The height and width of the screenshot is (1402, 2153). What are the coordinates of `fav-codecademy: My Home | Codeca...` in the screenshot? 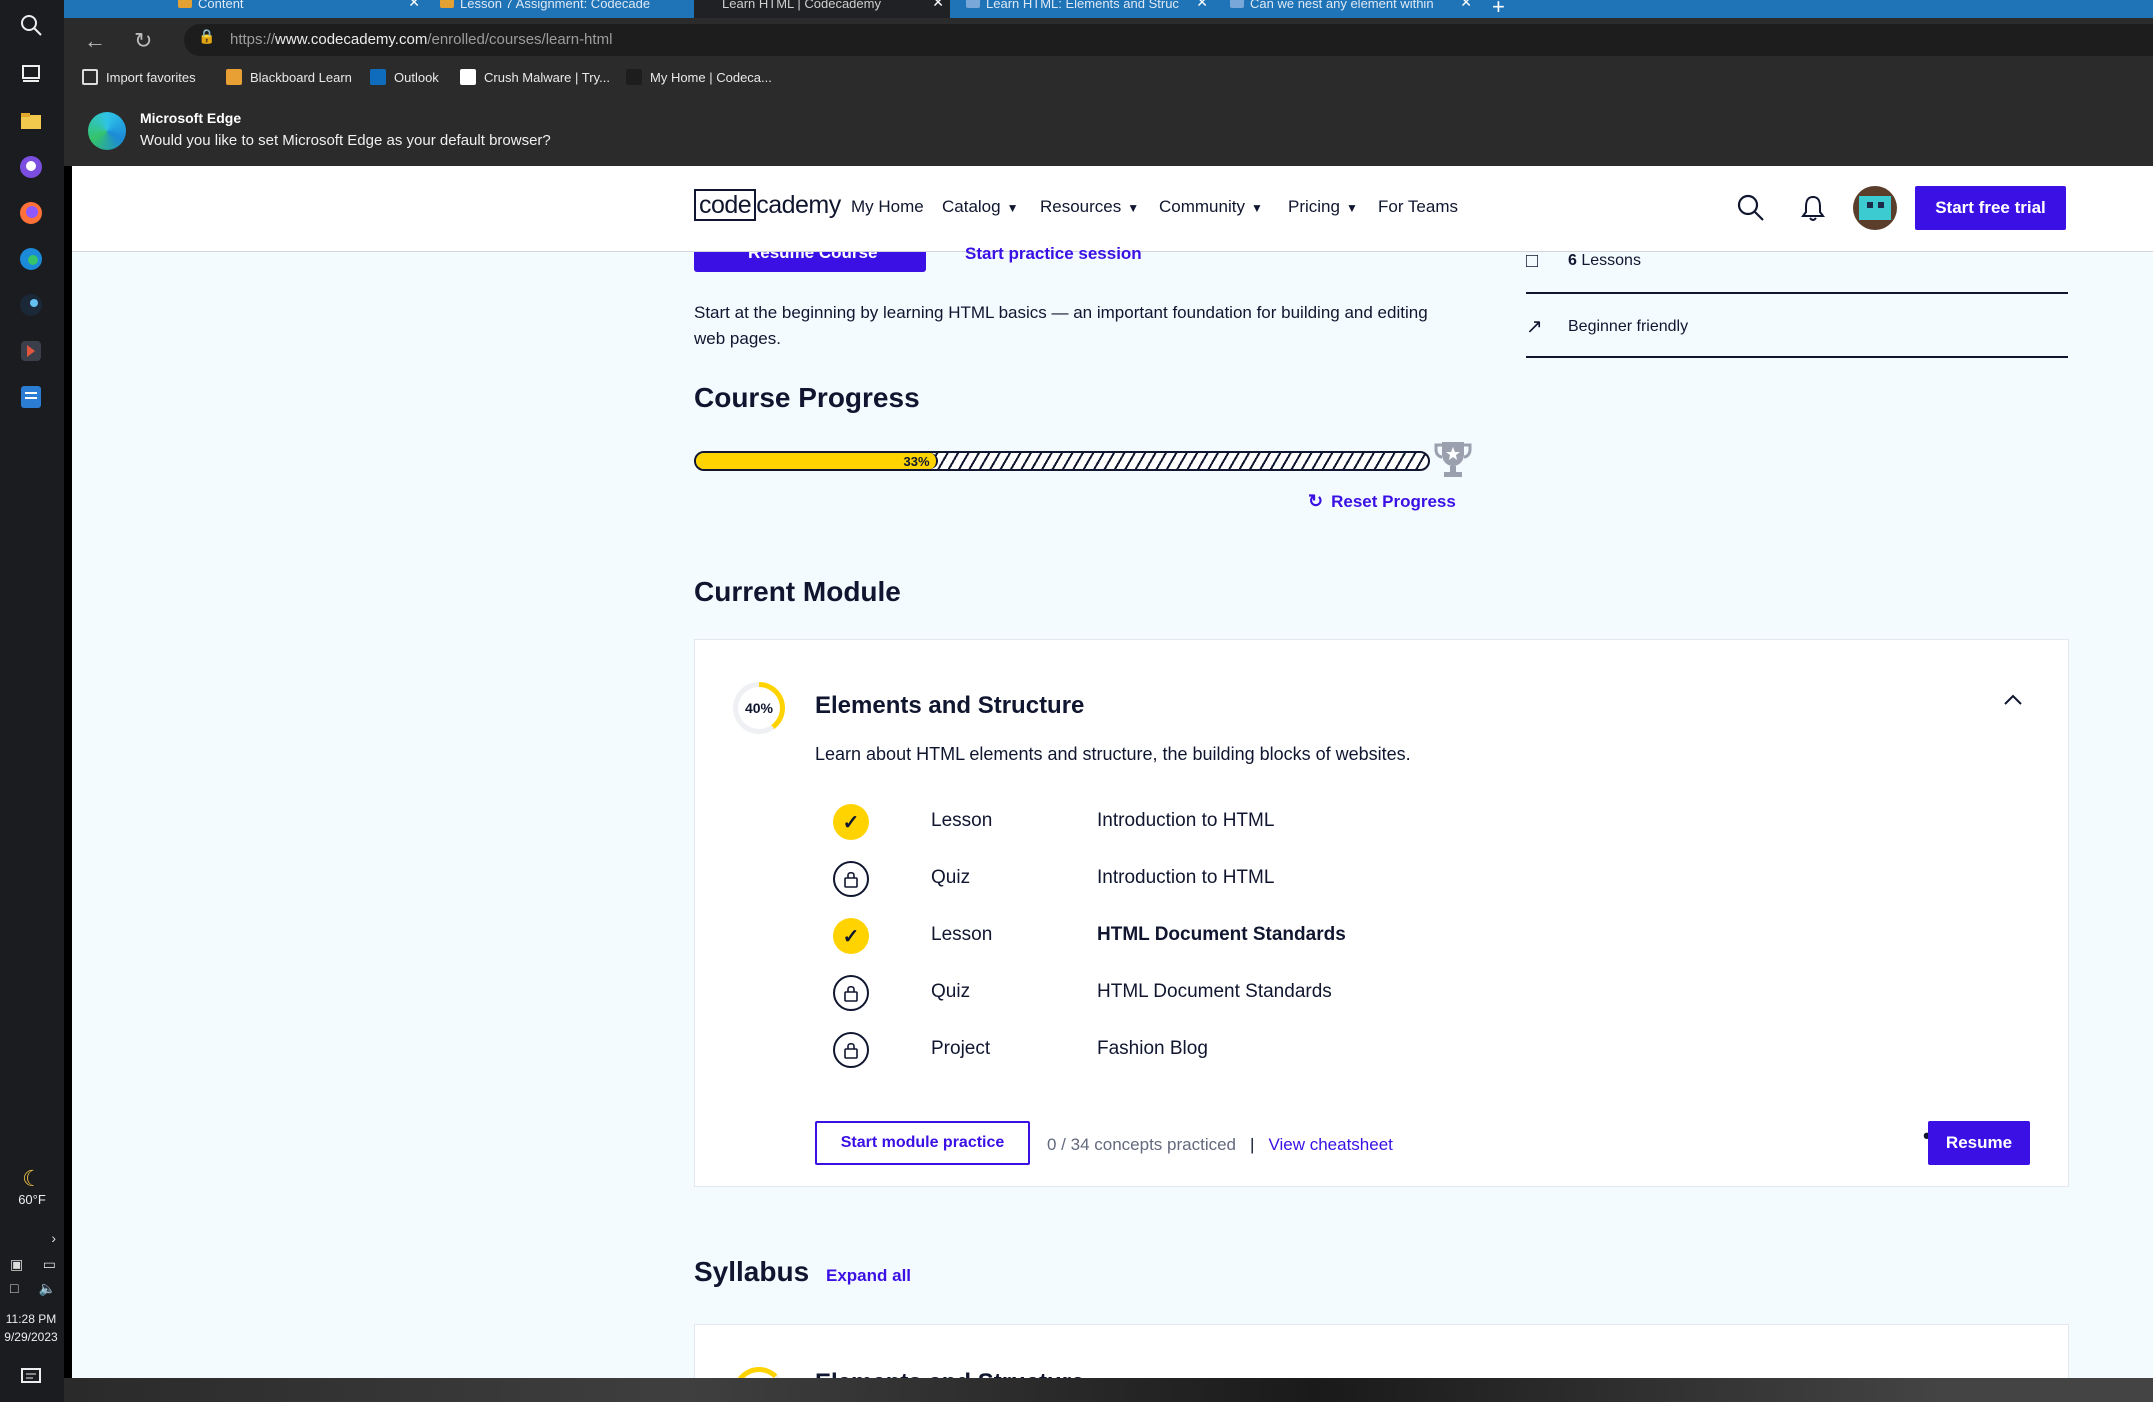 It's located at (699, 77).